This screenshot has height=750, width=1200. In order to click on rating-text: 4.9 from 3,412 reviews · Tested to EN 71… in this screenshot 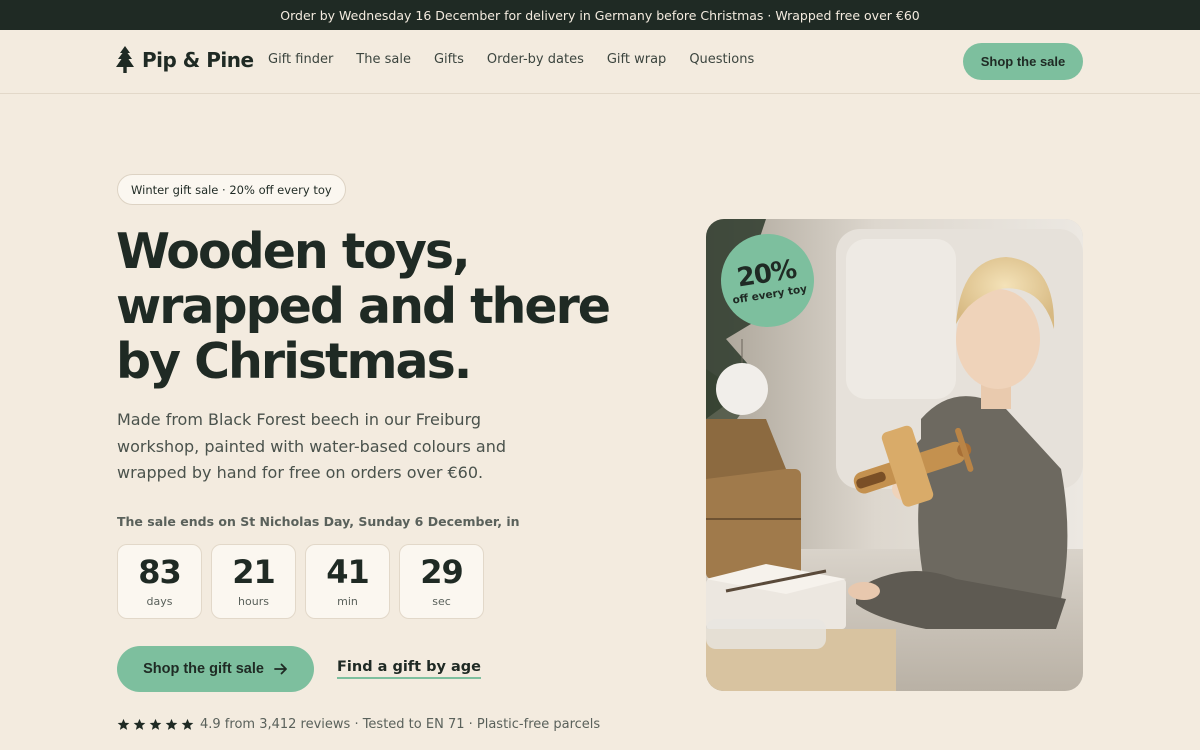, I will do `click(400, 724)`.